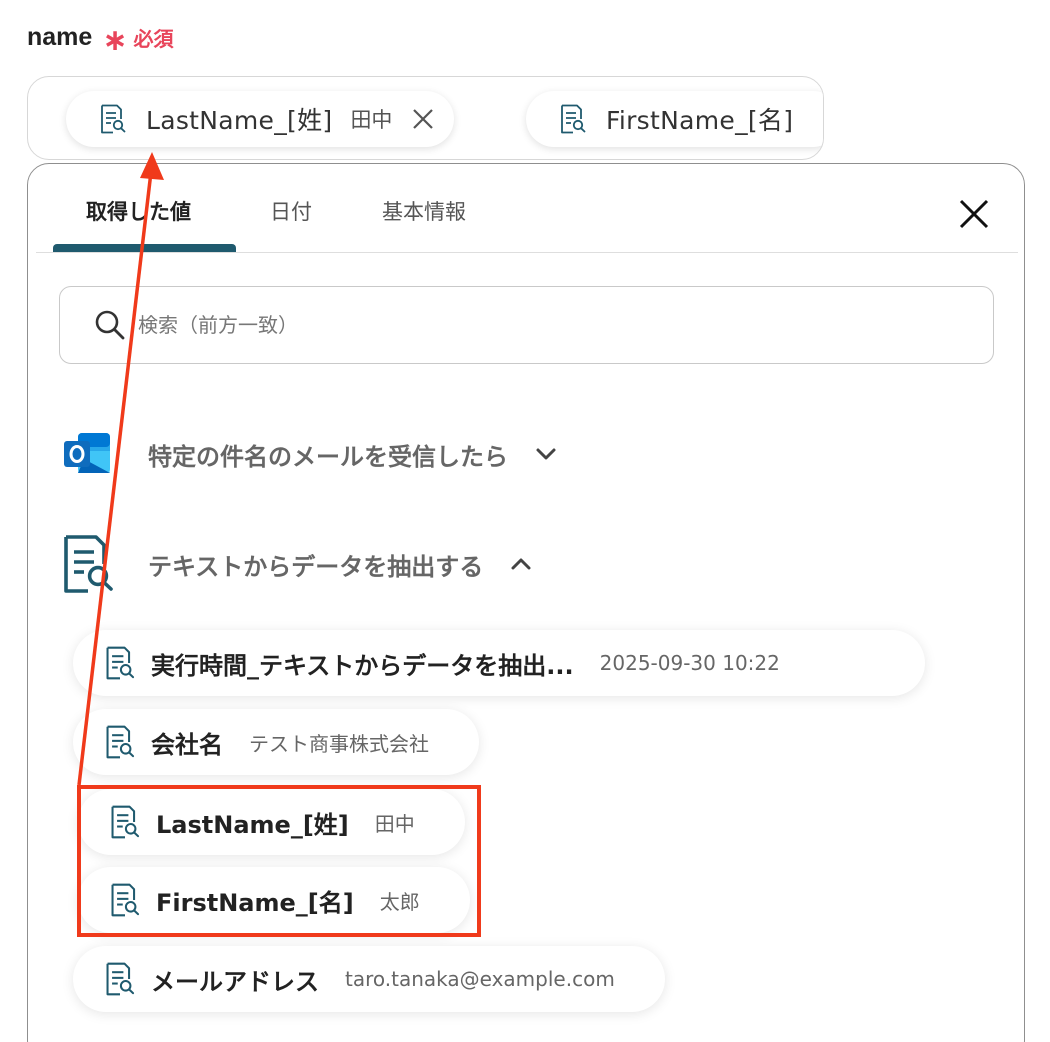  What do you see at coordinates (144, 248) in the screenshot?
I see `active-tab-indicator` at bounding box center [144, 248].